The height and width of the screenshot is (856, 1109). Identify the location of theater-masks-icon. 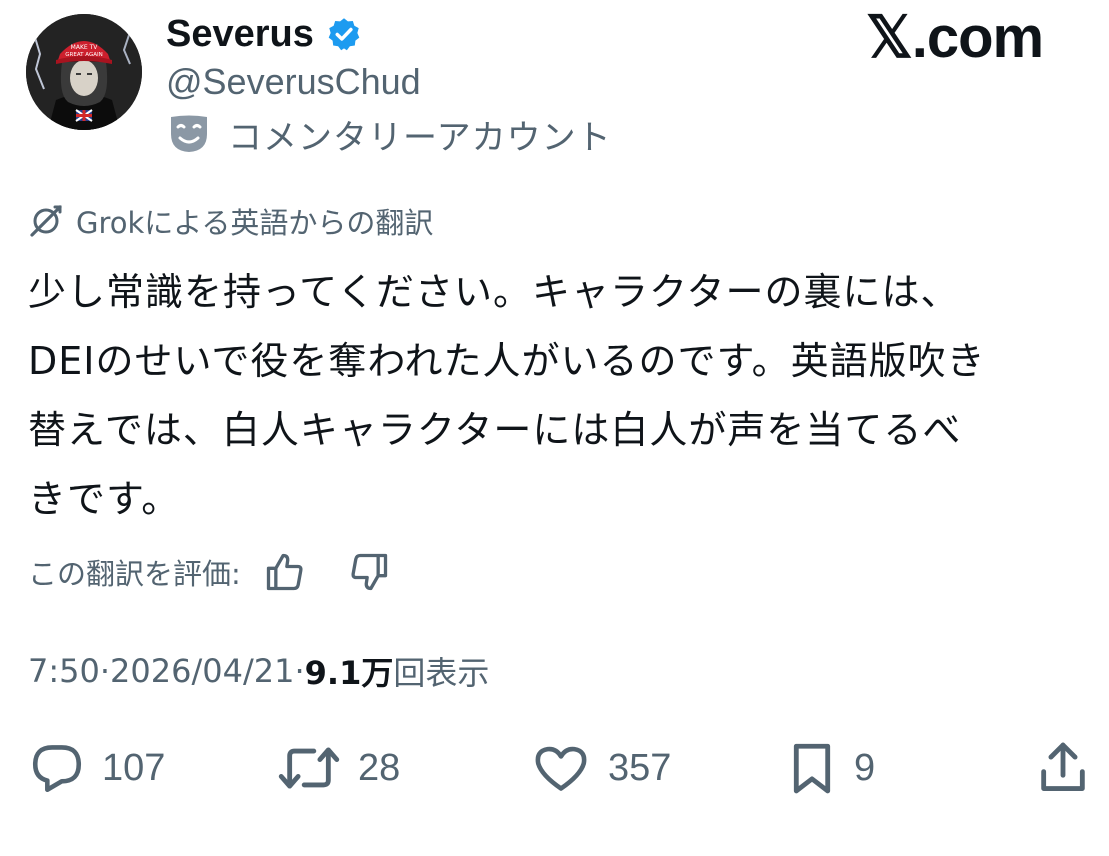
(189, 133).